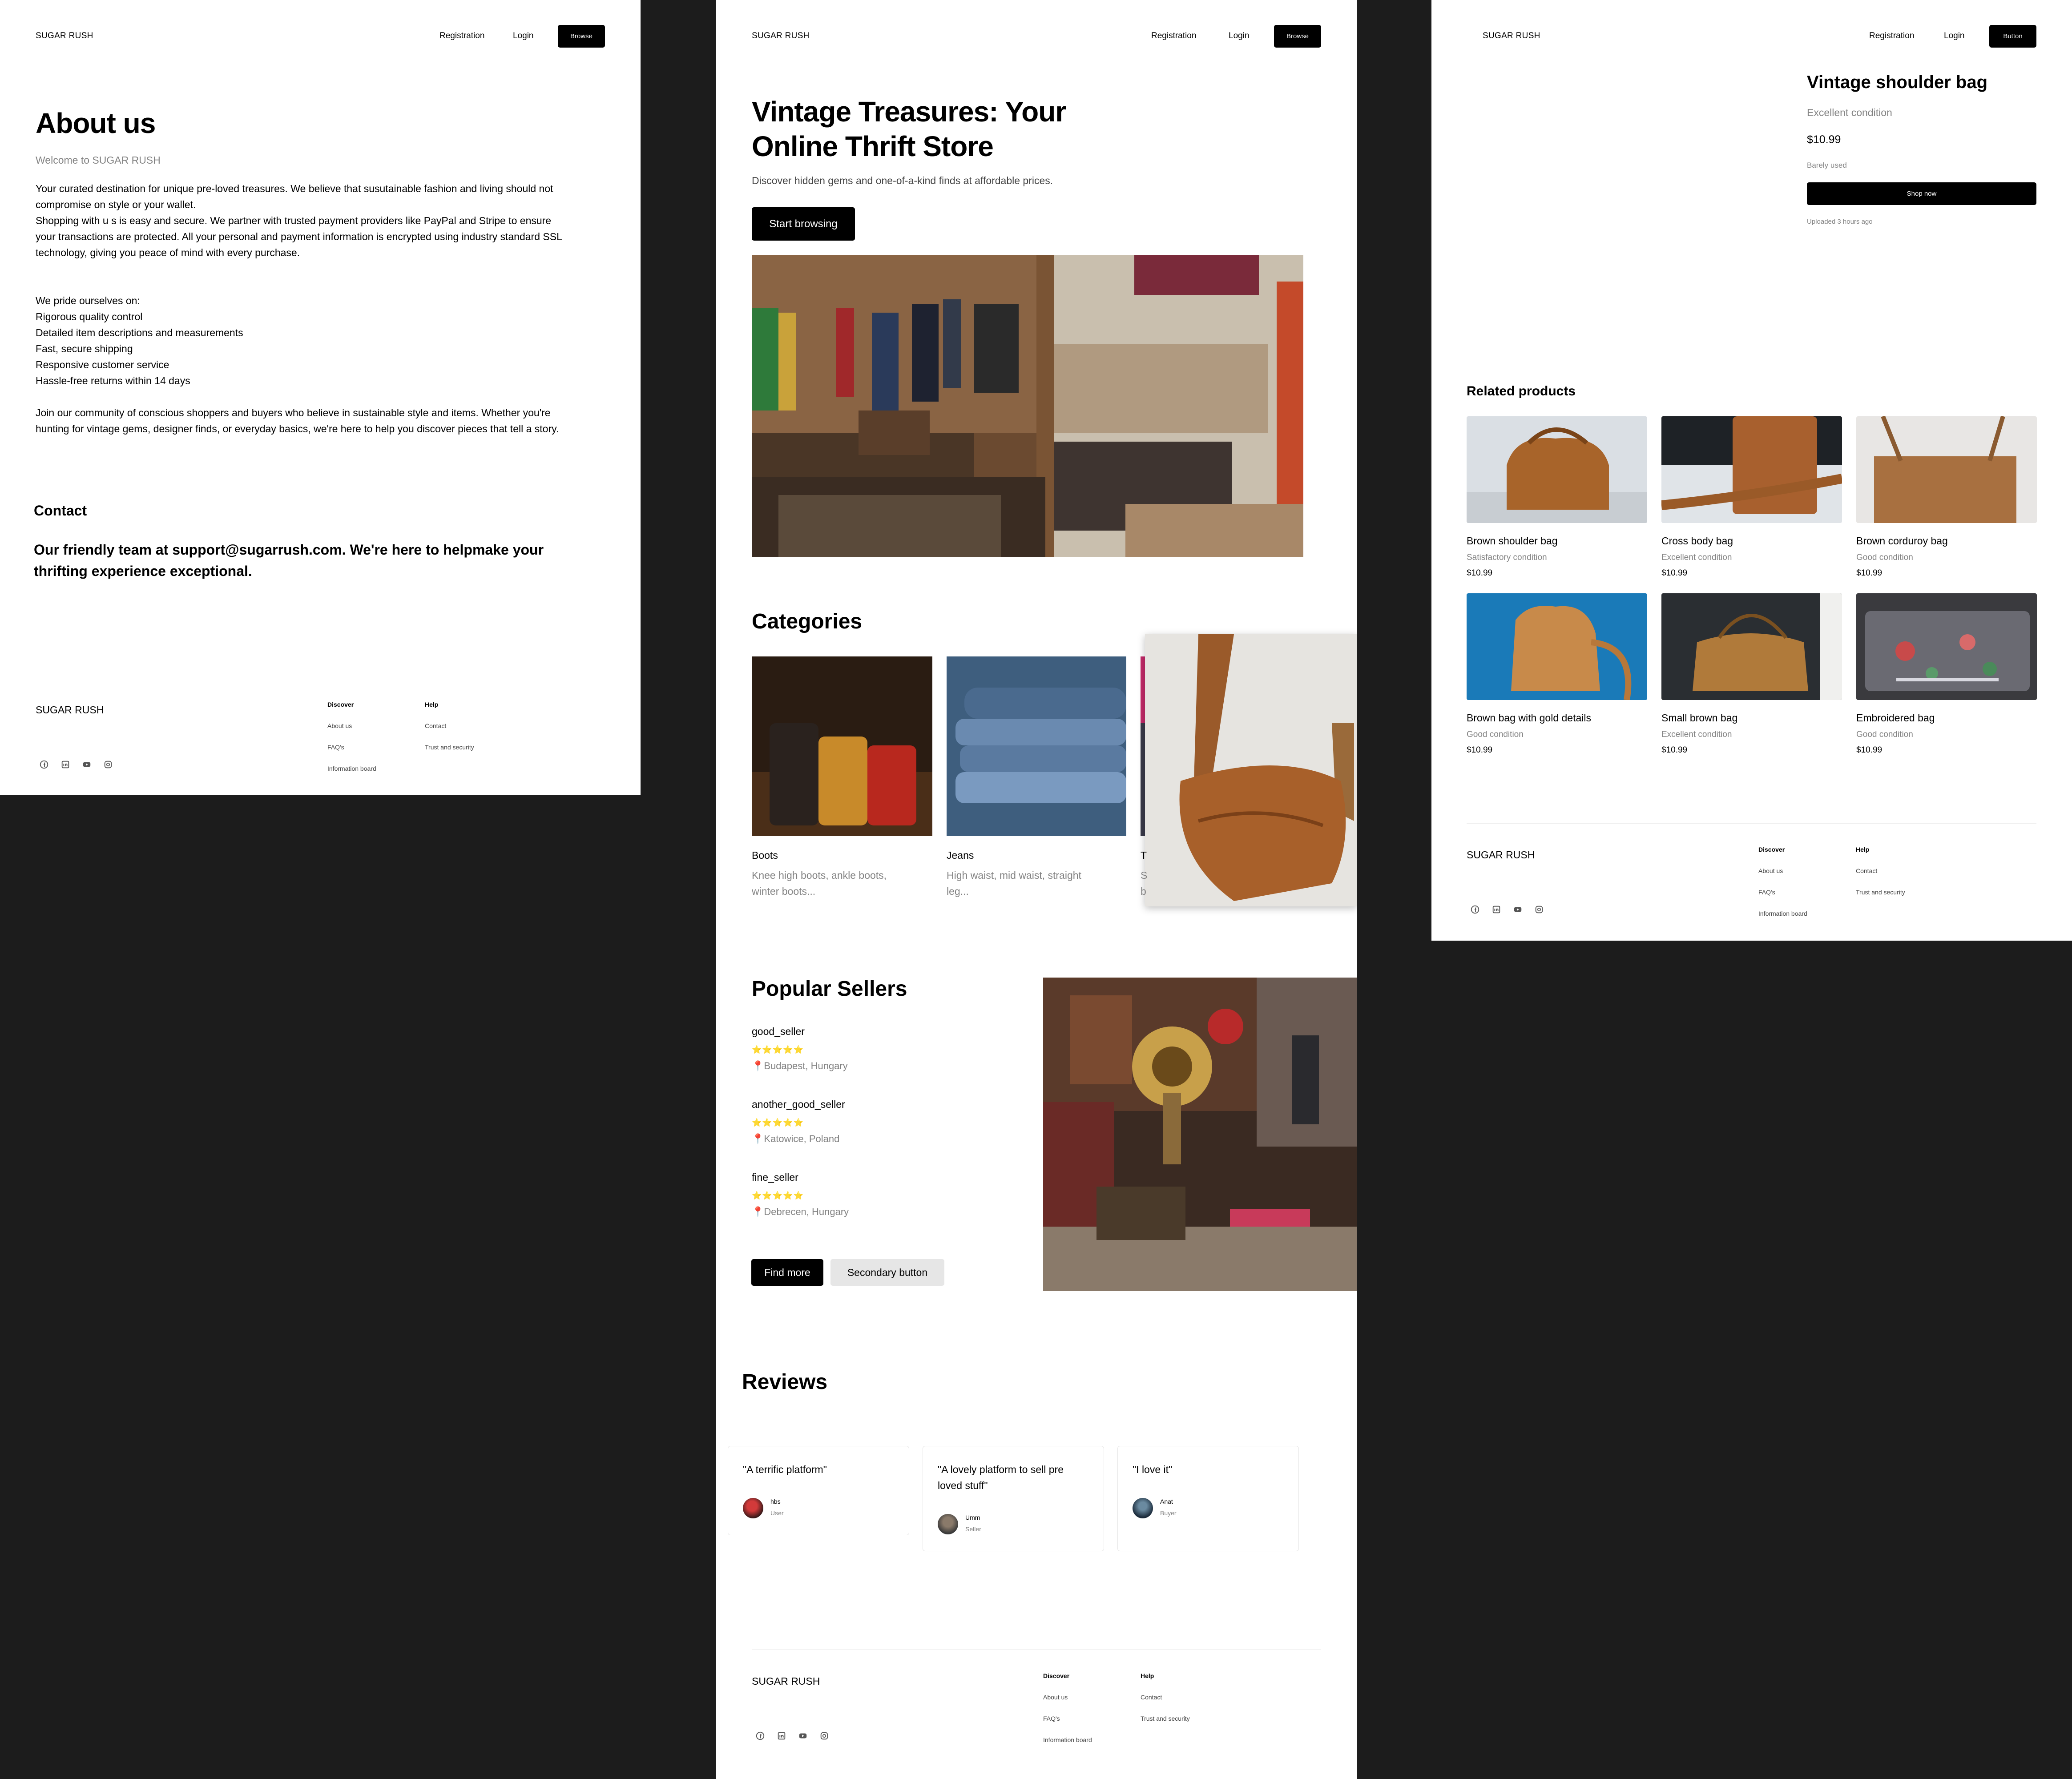 This screenshot has height=1779, width=2072. Describe the element at coordinates (1863, 849) in the screenshot. I see `footer-help-title: Help` at that location.